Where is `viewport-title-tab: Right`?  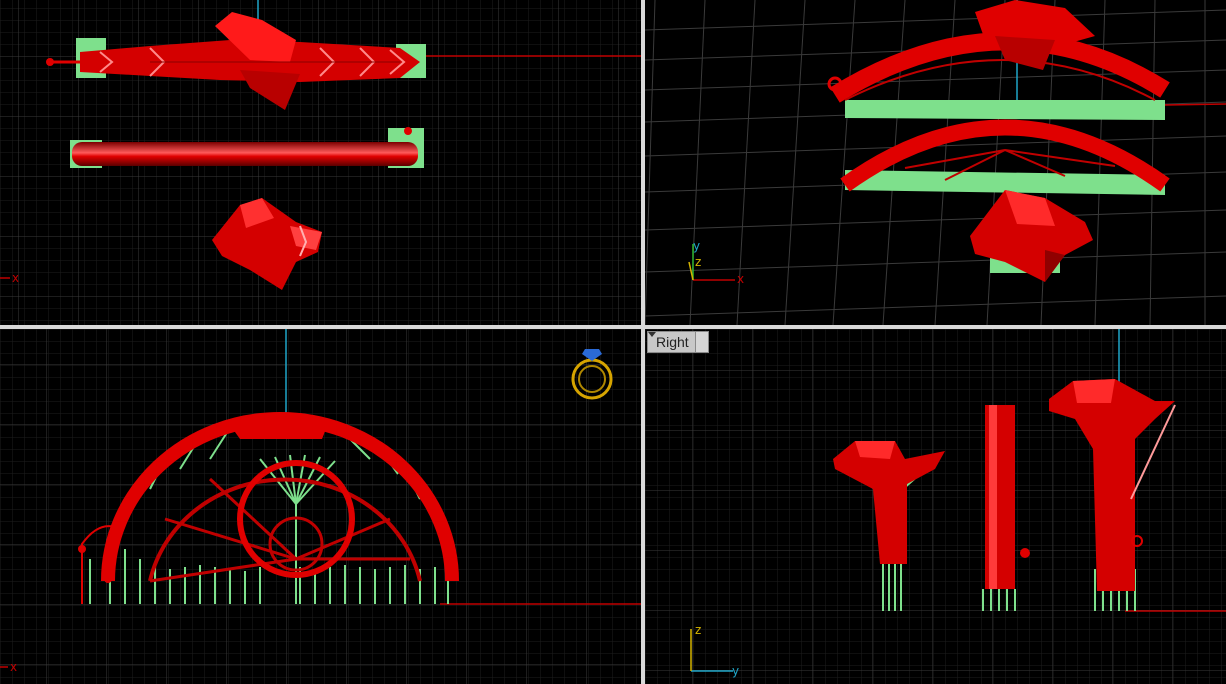
viewport-title-tab: Right is located at coordinates (678, 342).